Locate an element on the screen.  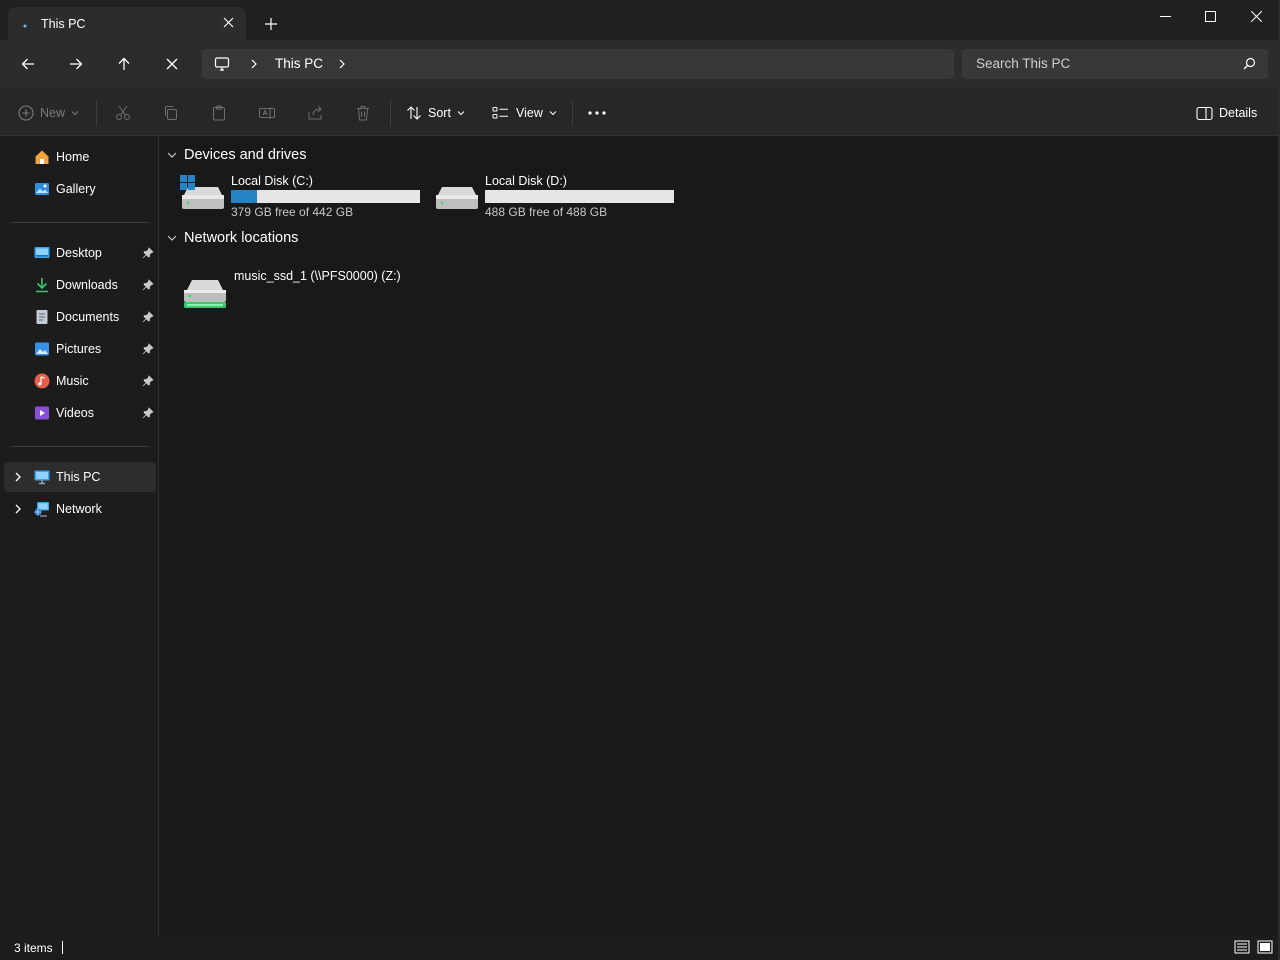
arrow-left-icon is located at coordinates (27, 64).